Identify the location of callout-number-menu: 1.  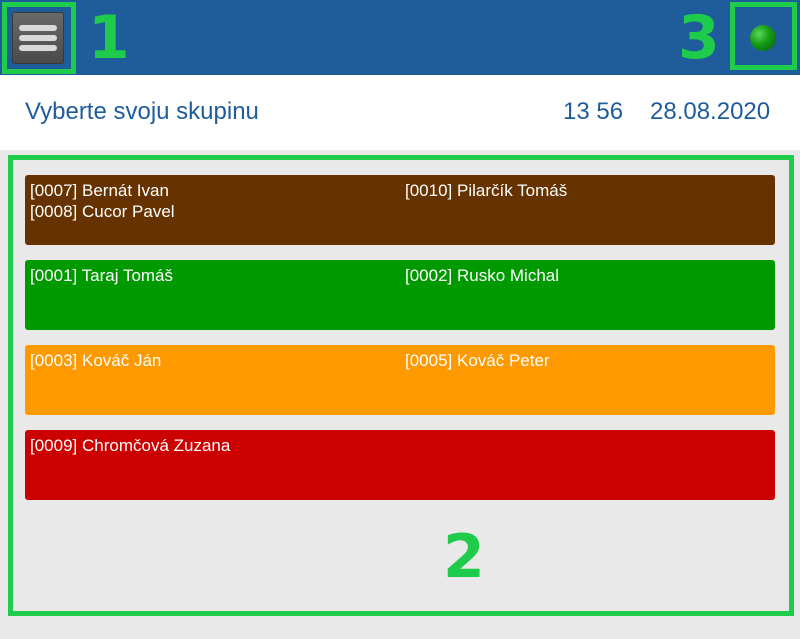
(109, 38).